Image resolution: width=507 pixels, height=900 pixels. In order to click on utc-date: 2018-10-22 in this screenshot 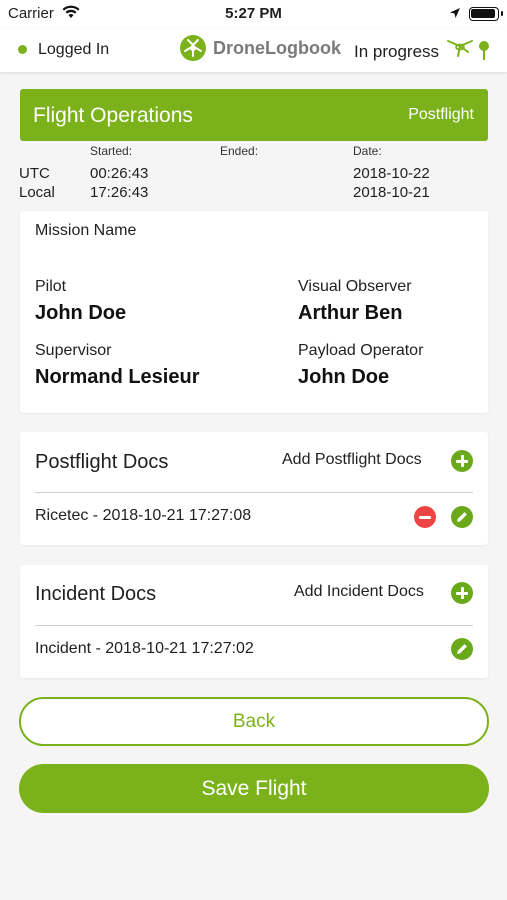, I will do `click(391, 173)`.